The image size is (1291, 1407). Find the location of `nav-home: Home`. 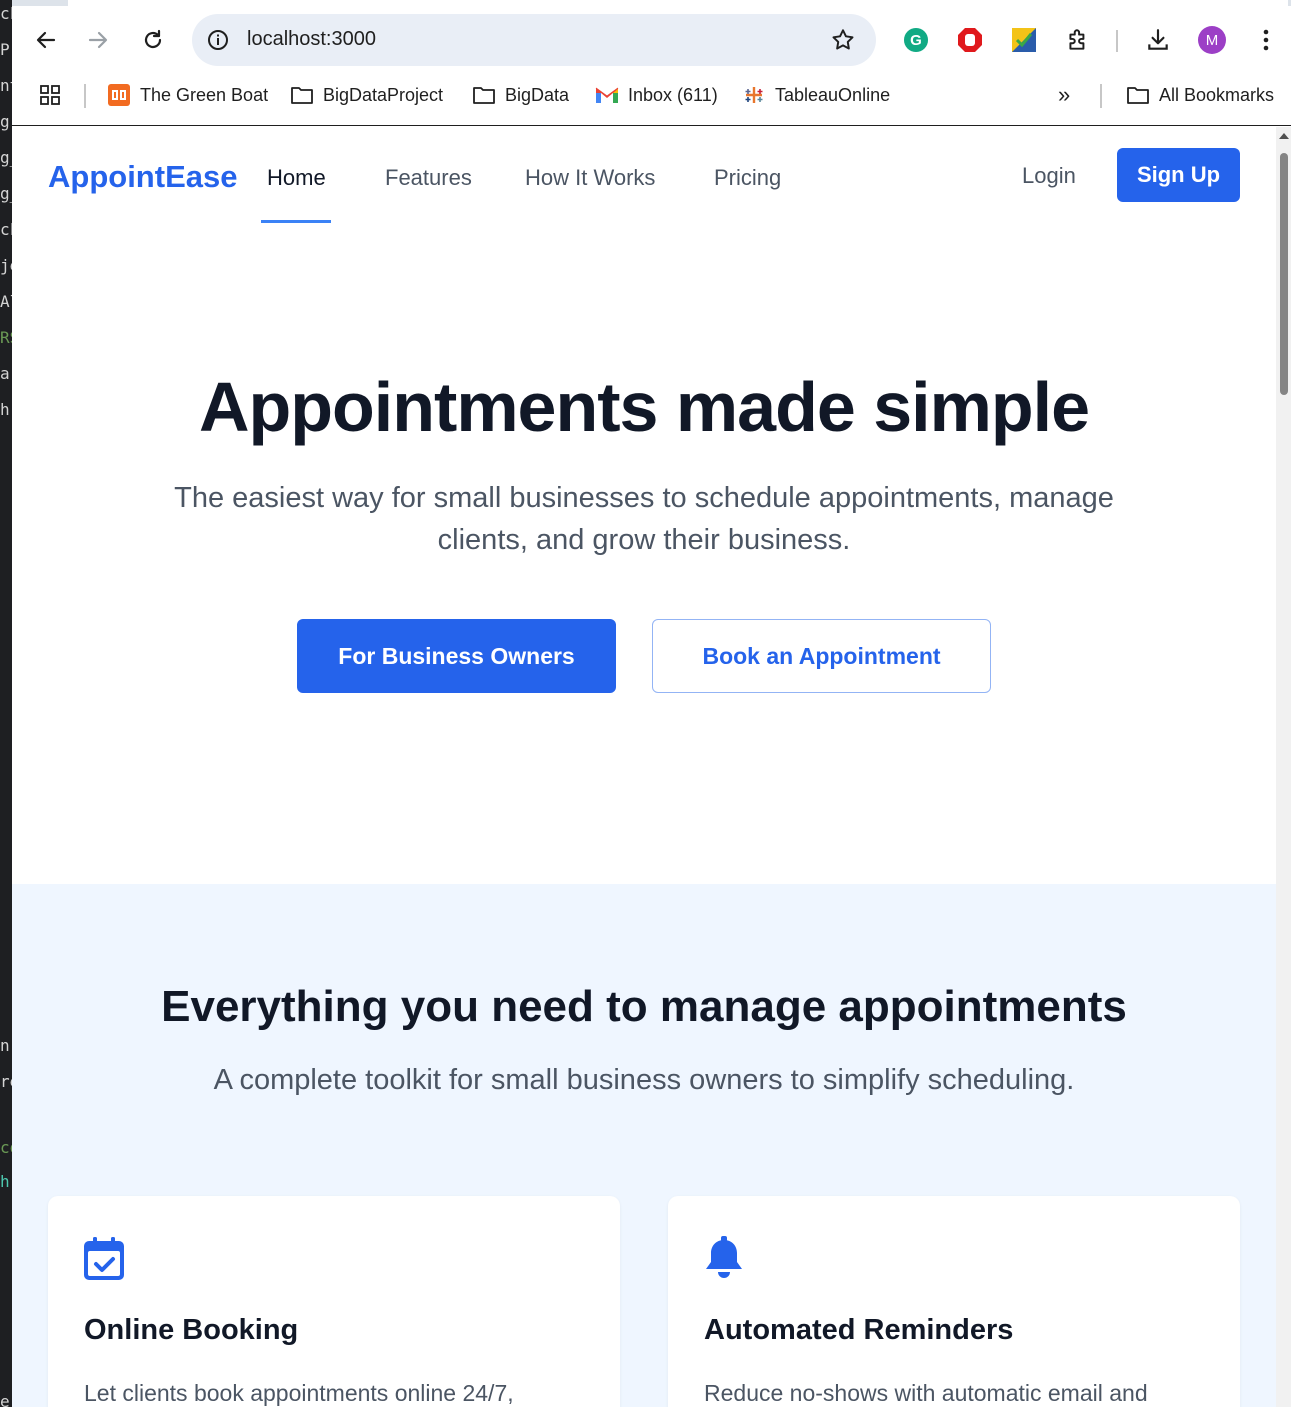

nav-home: Home is located at coordinates (296, 178).